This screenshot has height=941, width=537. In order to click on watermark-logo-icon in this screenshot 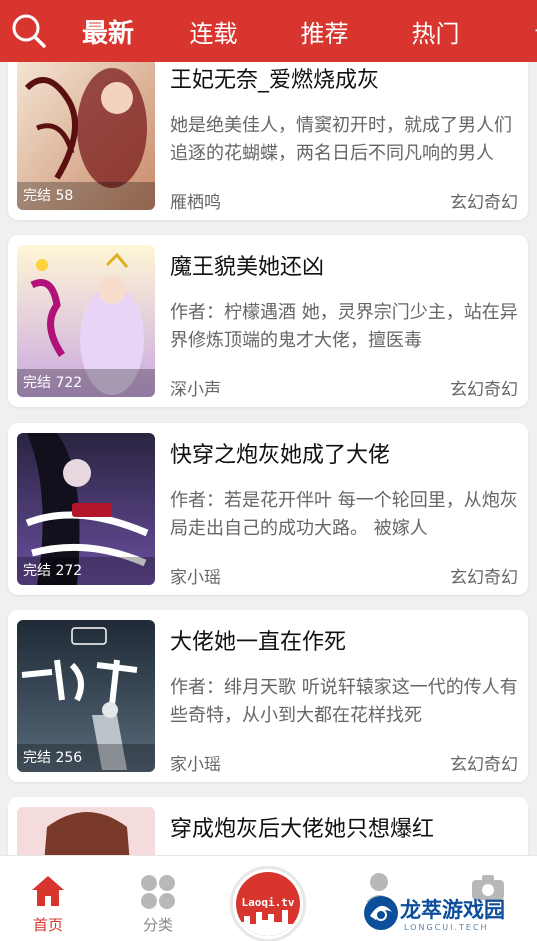, I will do `click(381, 913)`.